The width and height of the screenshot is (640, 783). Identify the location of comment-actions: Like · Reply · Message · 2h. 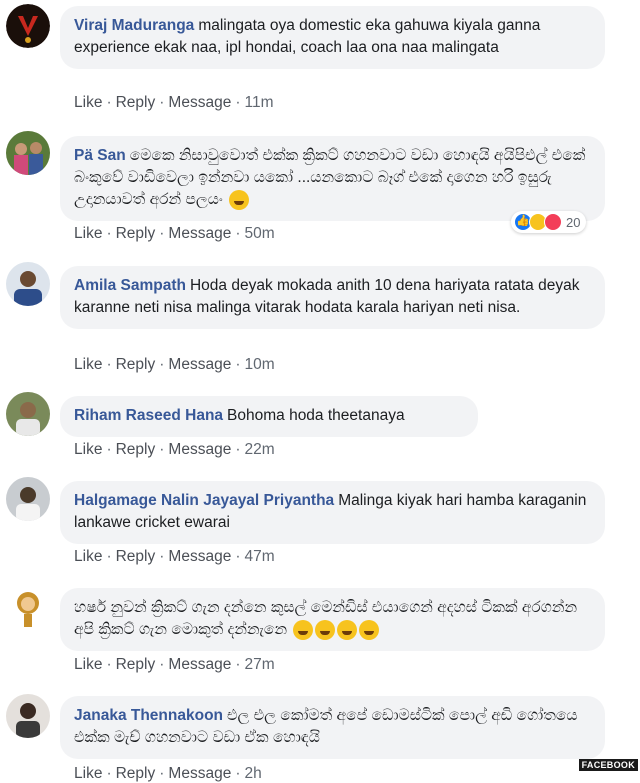
(168, 773).